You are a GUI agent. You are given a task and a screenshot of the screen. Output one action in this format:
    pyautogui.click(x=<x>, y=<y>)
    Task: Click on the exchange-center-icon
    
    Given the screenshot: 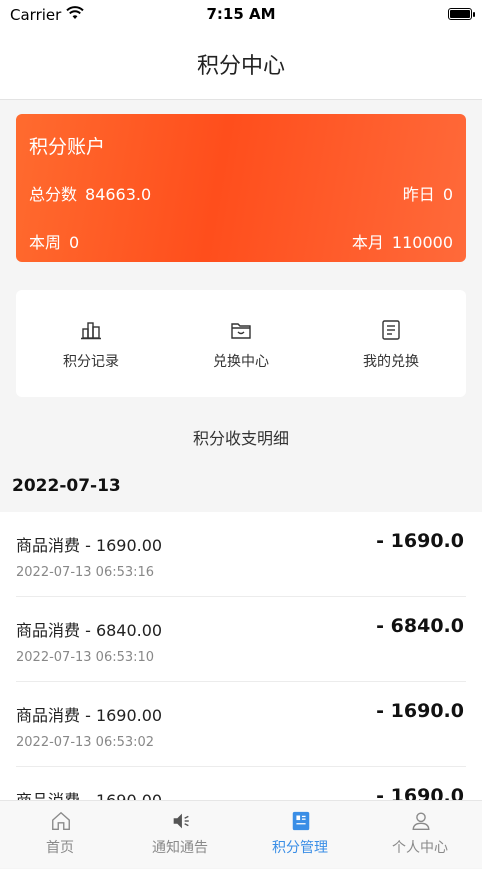 What is the action you would take?
    pyautogui.click(x=241, y=331)
    